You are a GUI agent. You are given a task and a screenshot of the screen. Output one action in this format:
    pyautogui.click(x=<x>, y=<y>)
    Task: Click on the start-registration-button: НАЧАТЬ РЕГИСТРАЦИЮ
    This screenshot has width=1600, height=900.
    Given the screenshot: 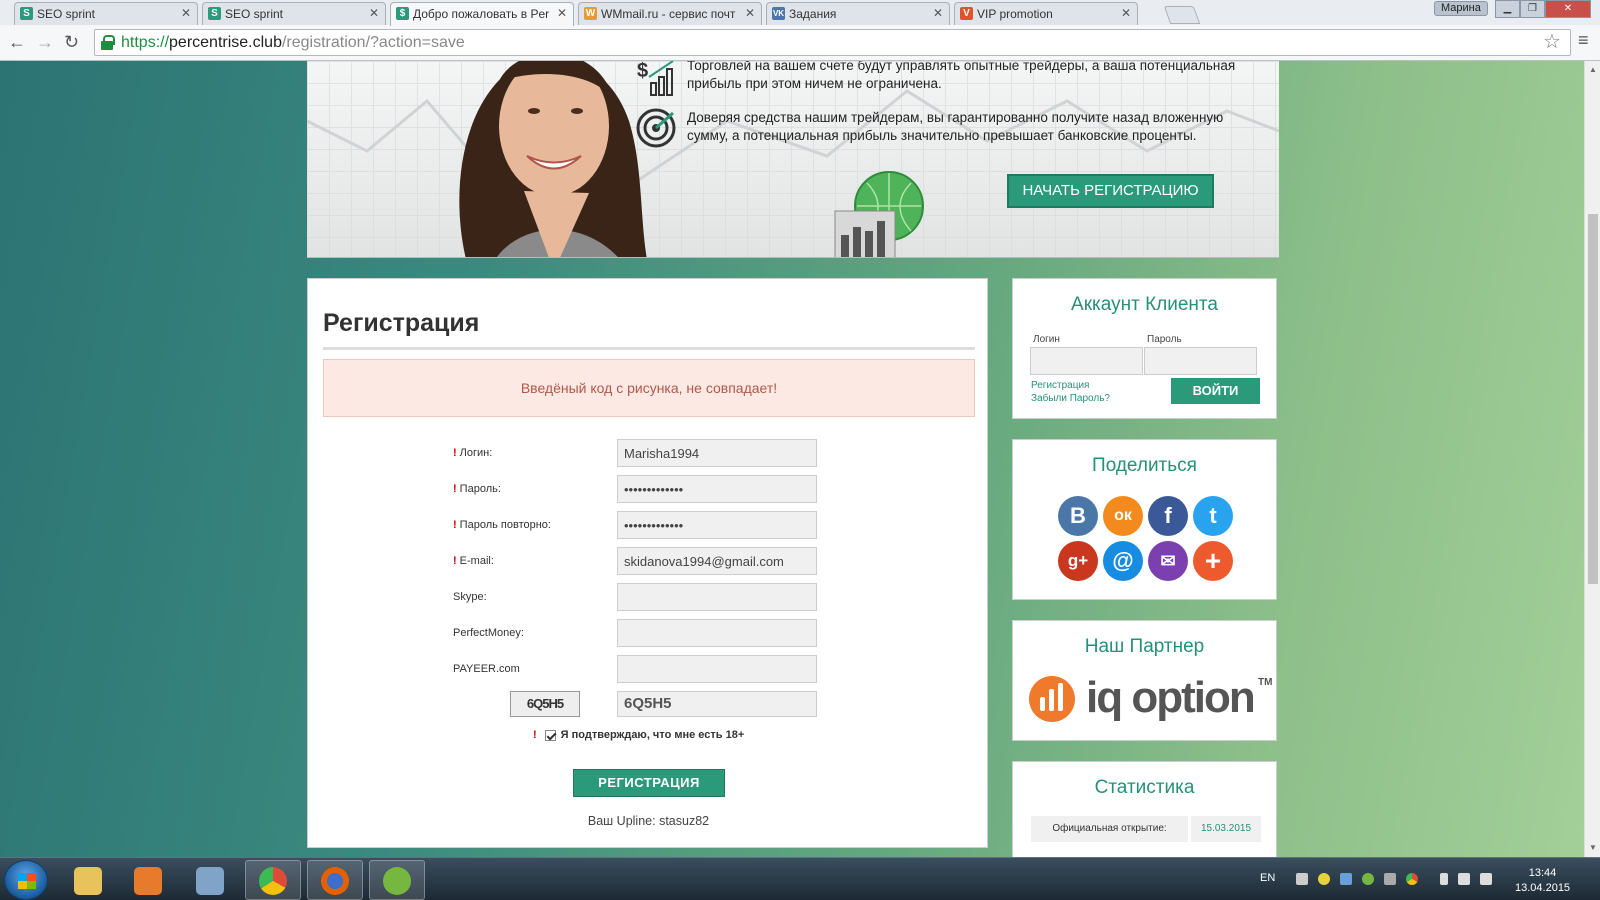 What is the action you would take?
    pyautogui.click(x=1110, y=191)
    